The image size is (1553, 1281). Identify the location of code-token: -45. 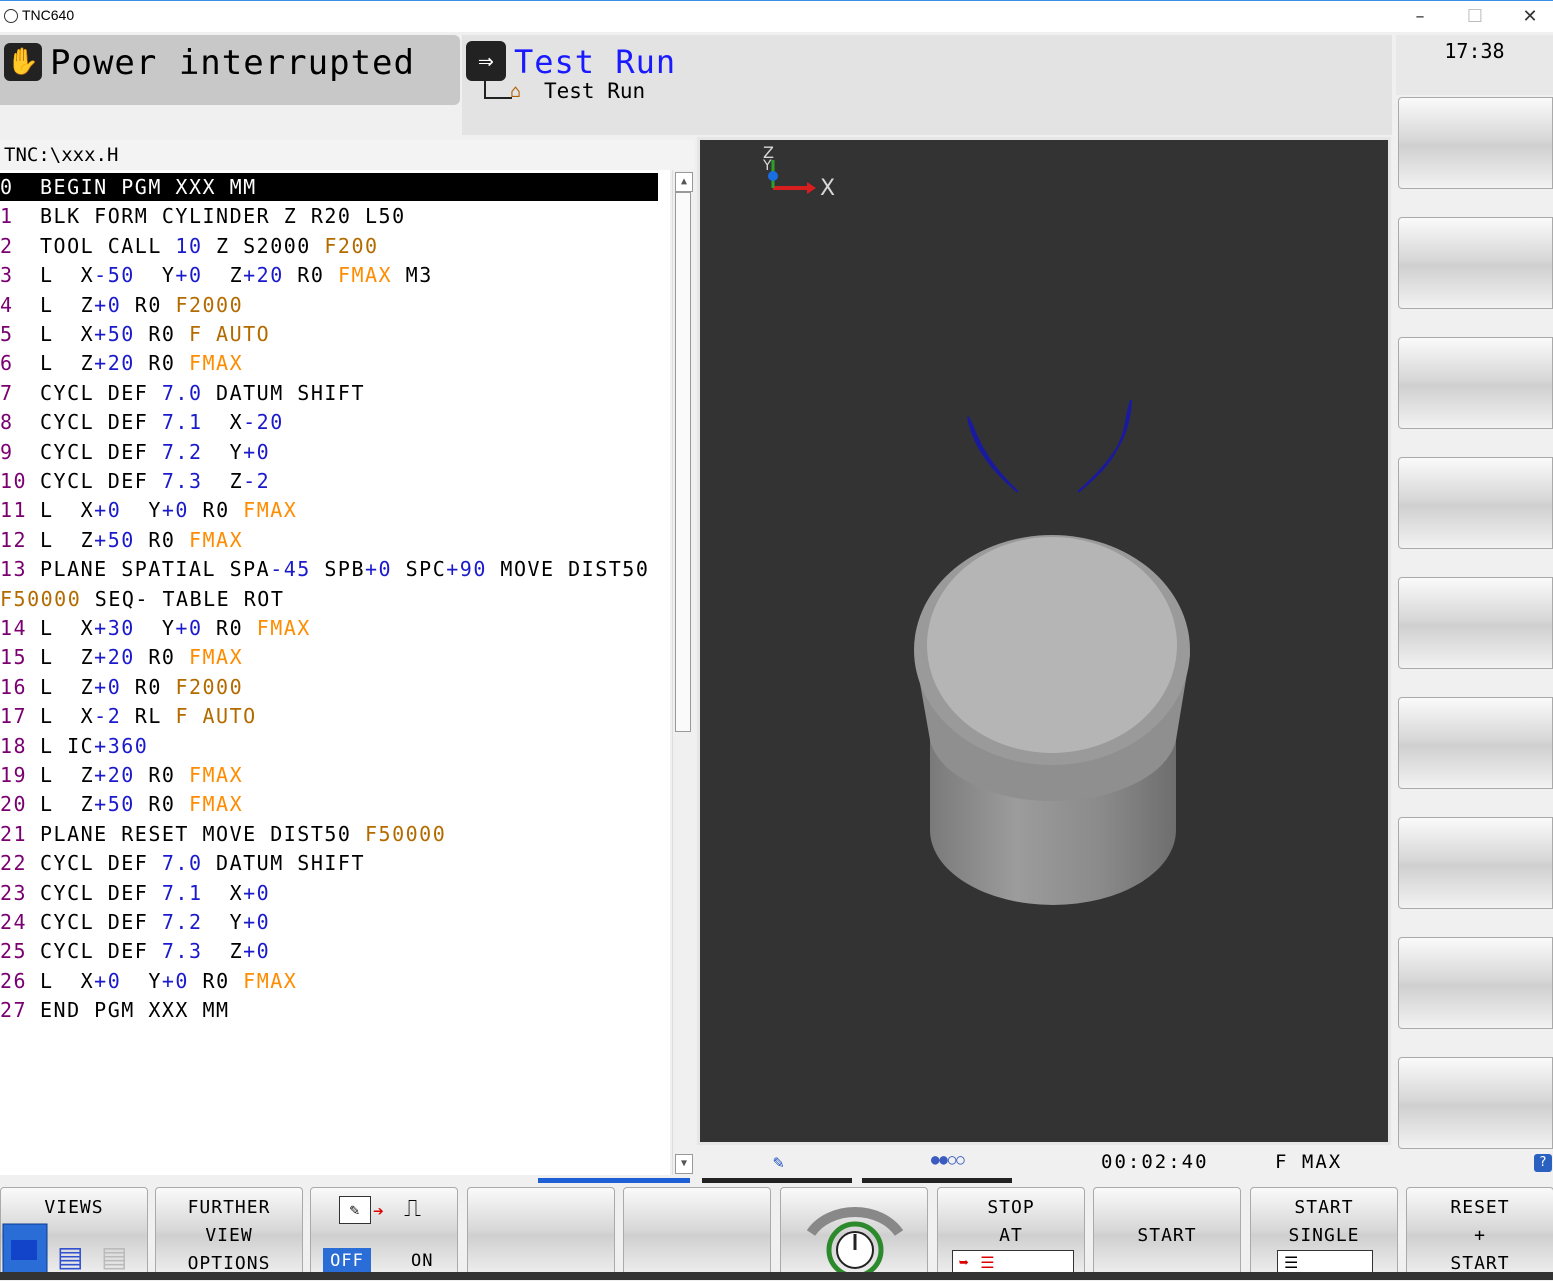
(290, 569).